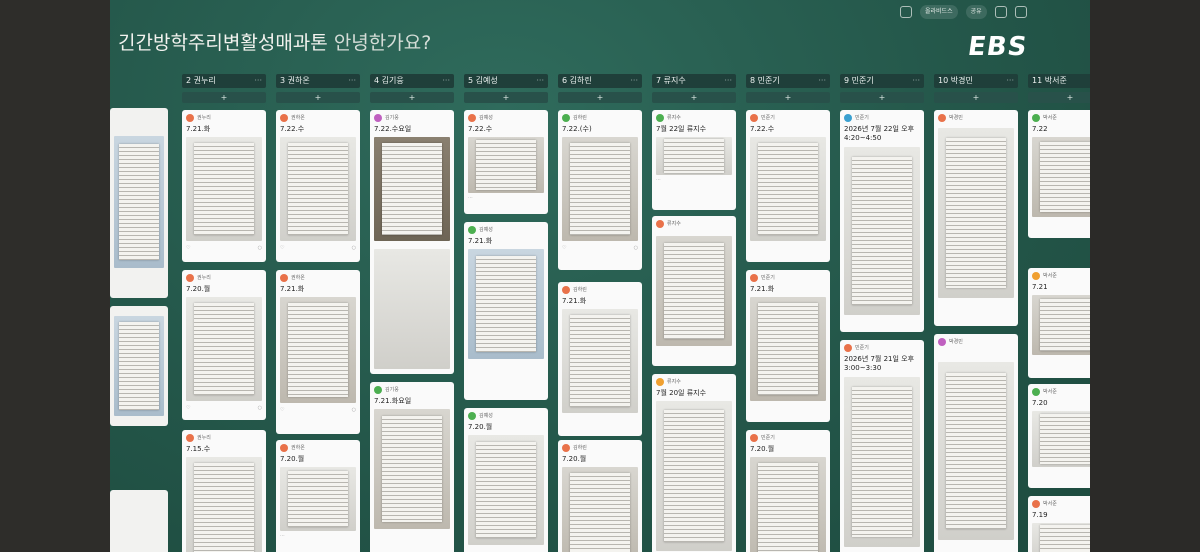 Image resolution: width=1200 pixels, height=552 pixels. Describe the element at coordinates (480, 427) in the screenshot. I see `post-title: 7.20.월` at that location.